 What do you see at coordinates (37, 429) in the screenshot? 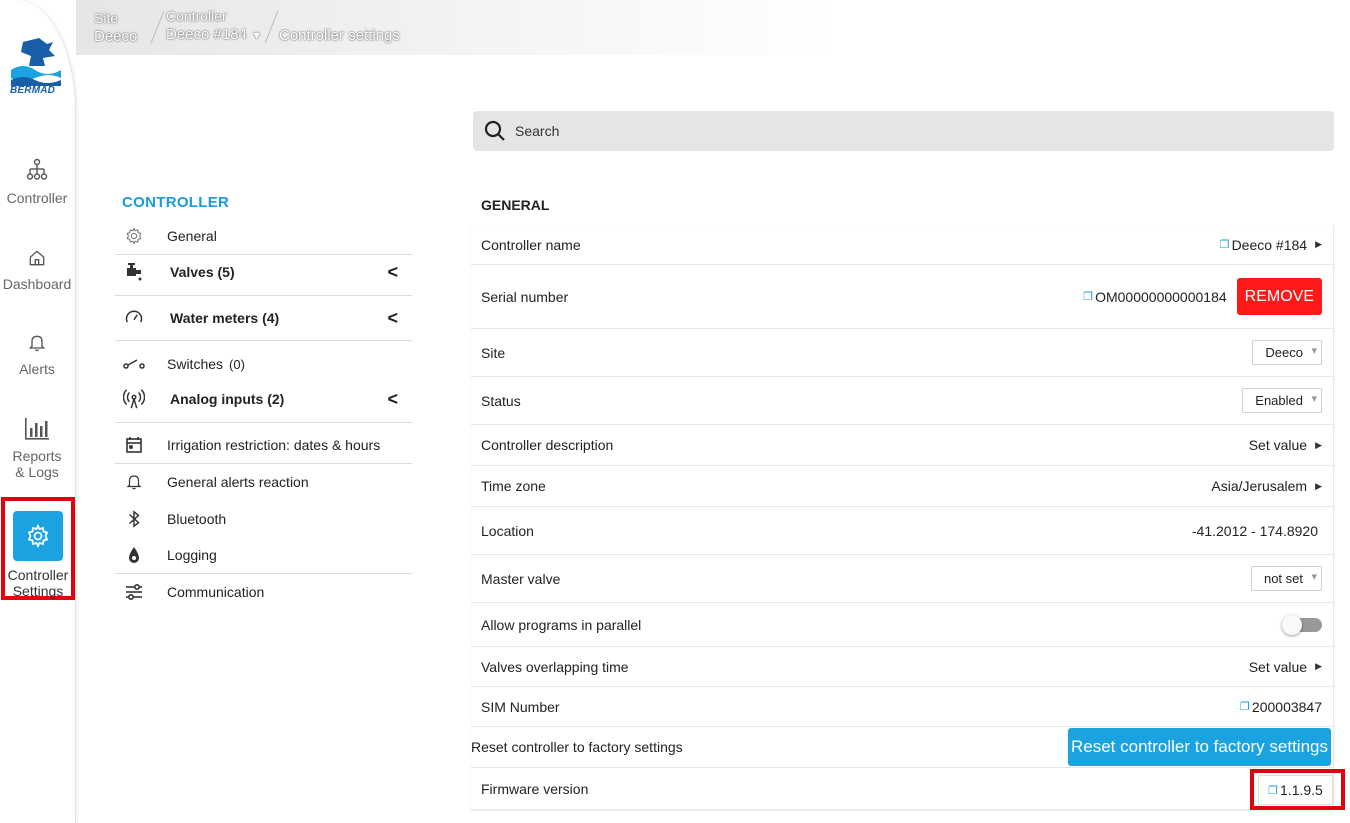
I see `bar-chart-icon` at bounding box center [37, 429].